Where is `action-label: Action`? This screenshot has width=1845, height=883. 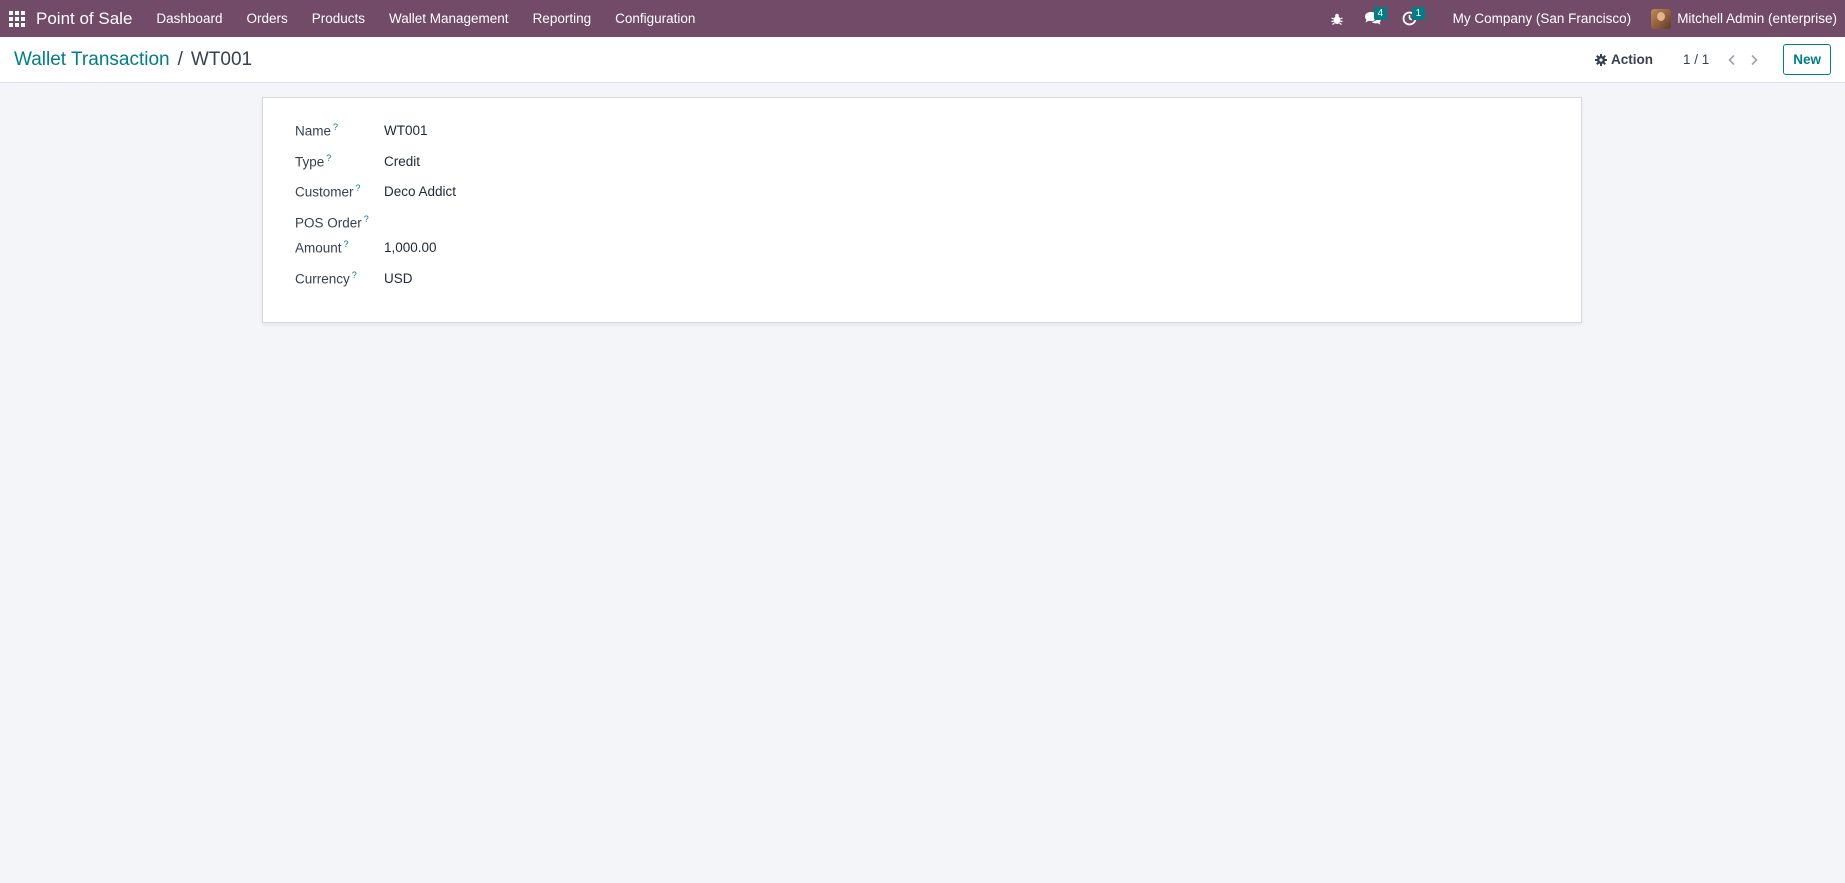
action-label: Action is located at coordinates (1631, 59).